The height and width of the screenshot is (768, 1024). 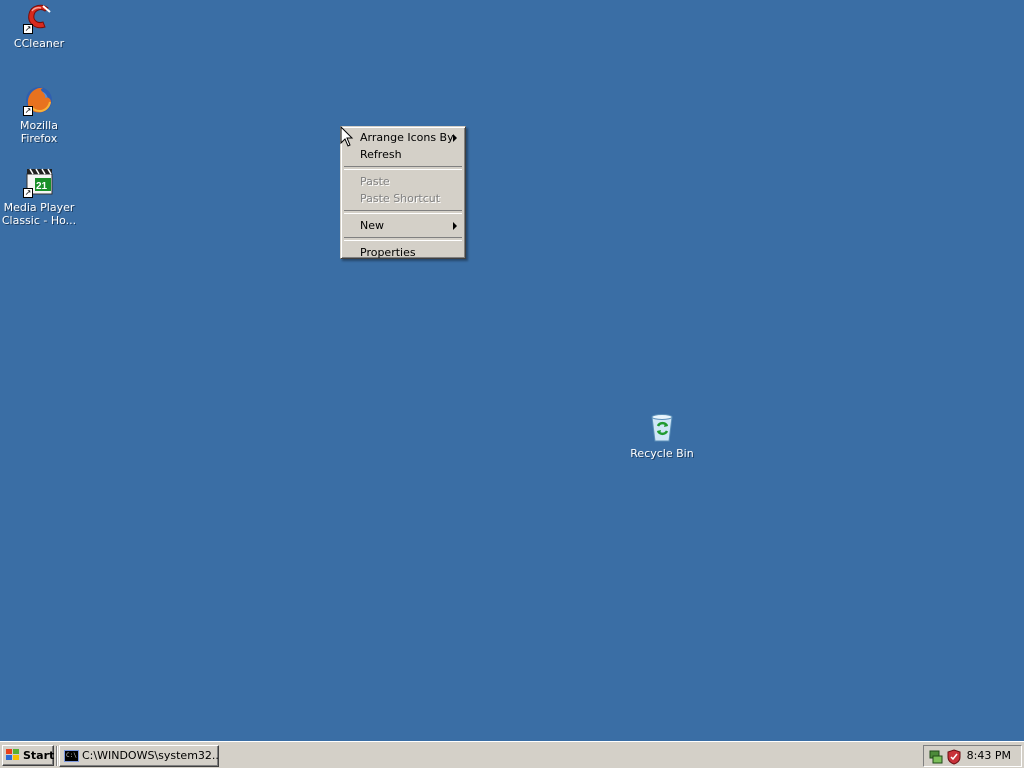 What do you see at coordinates (372, 225) in the screenshot?
I see `menu-item-label: New` at bounding box center [372, 225].